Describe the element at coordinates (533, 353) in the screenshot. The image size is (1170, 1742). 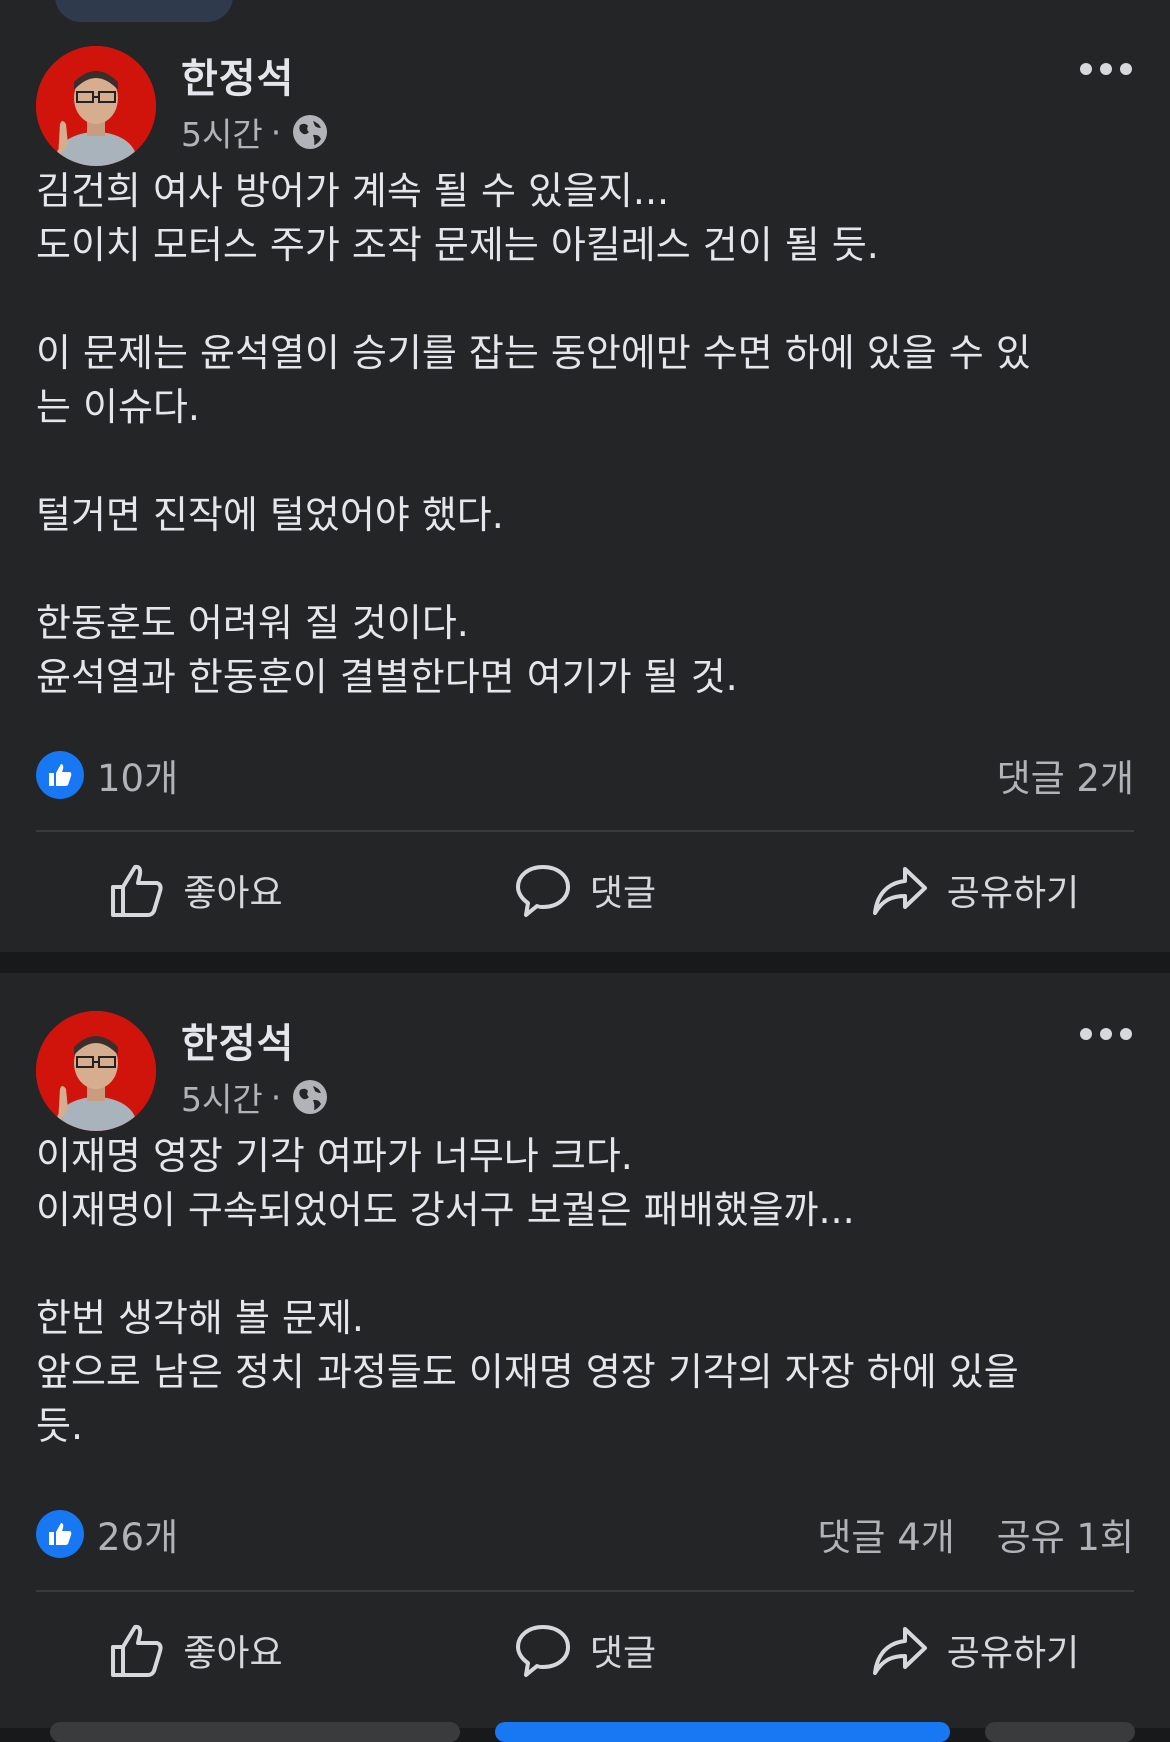
I see `body-line: 이 문제는 윤석열이 승기를 잡는 동안에만 수면 하에 있을 수 있` at that location.